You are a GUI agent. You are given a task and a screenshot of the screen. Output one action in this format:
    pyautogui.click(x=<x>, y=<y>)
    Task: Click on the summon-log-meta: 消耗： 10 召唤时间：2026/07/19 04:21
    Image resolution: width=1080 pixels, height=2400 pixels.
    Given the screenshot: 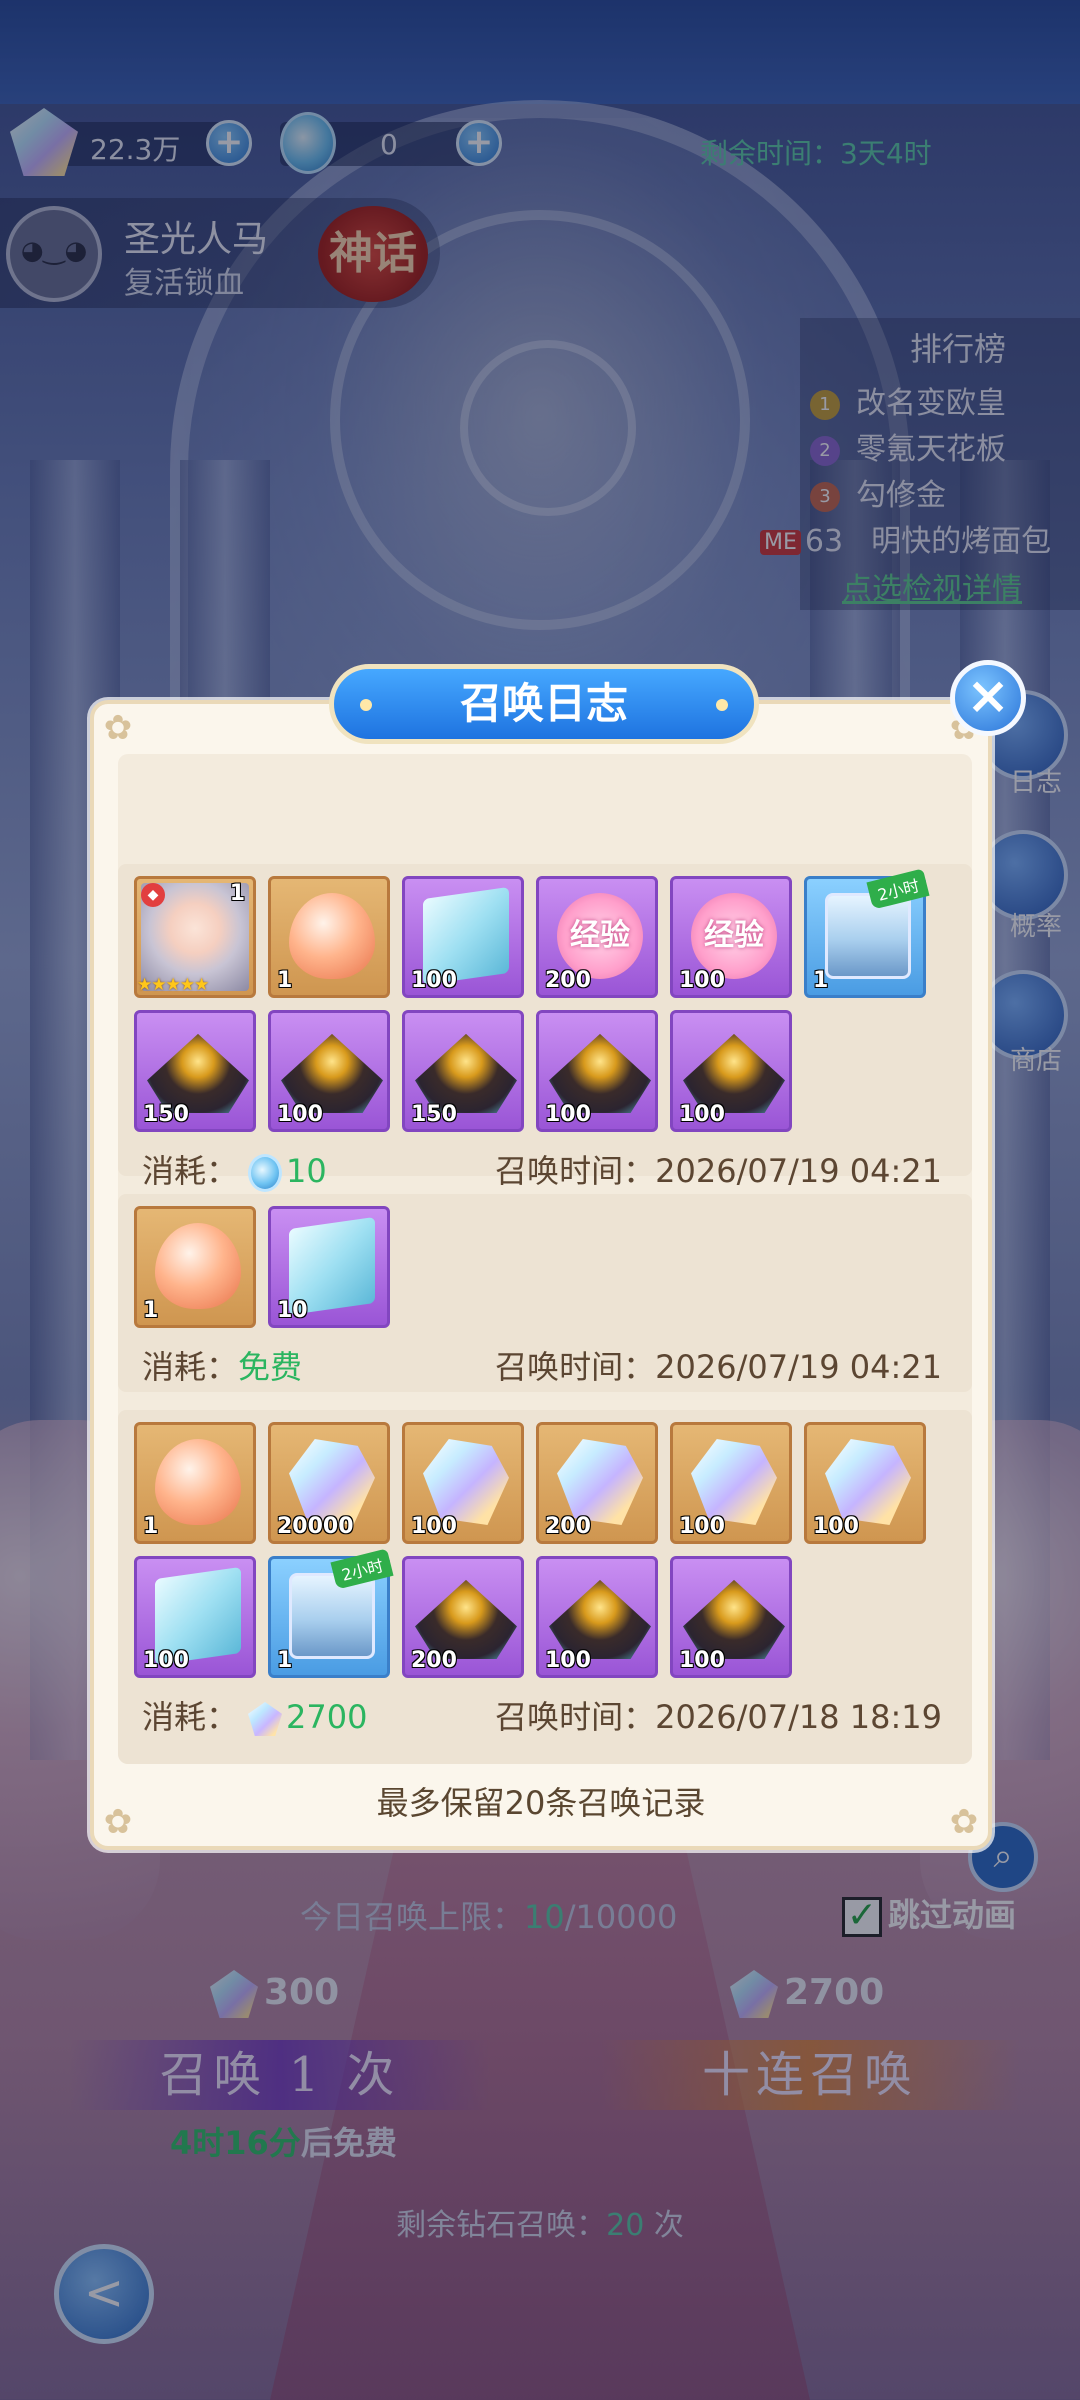 What is the action you would take?
    pyautogui.click(x=547, y=1171)
    